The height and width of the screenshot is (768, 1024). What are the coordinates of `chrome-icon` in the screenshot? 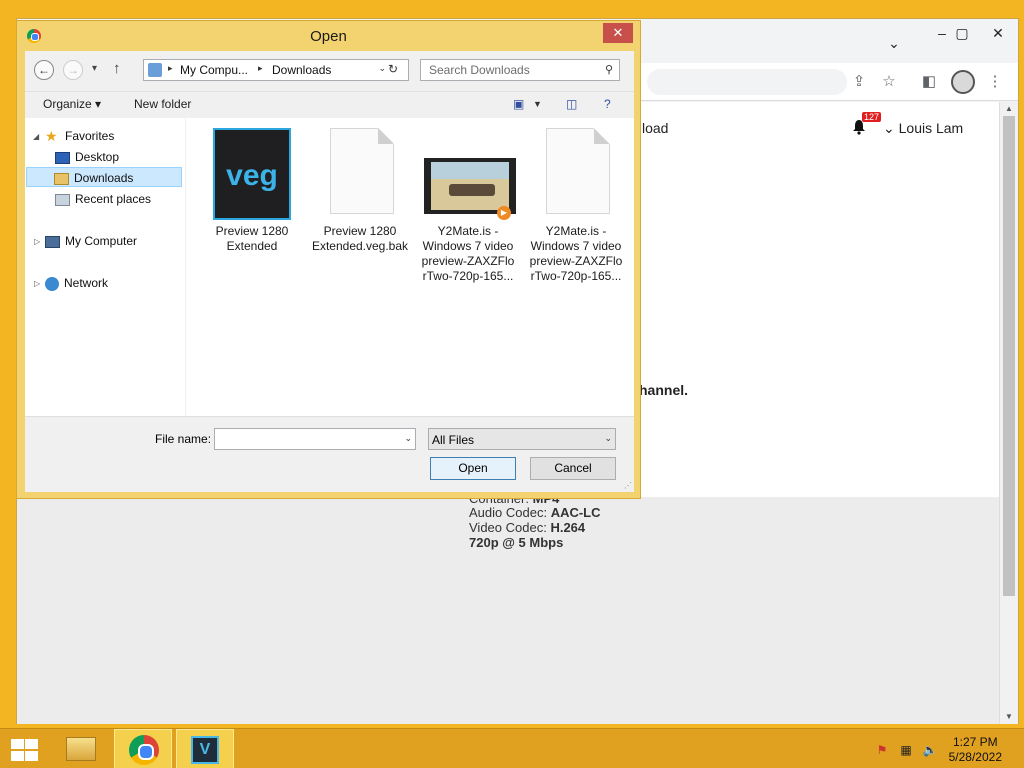 It's located at (144, 750).